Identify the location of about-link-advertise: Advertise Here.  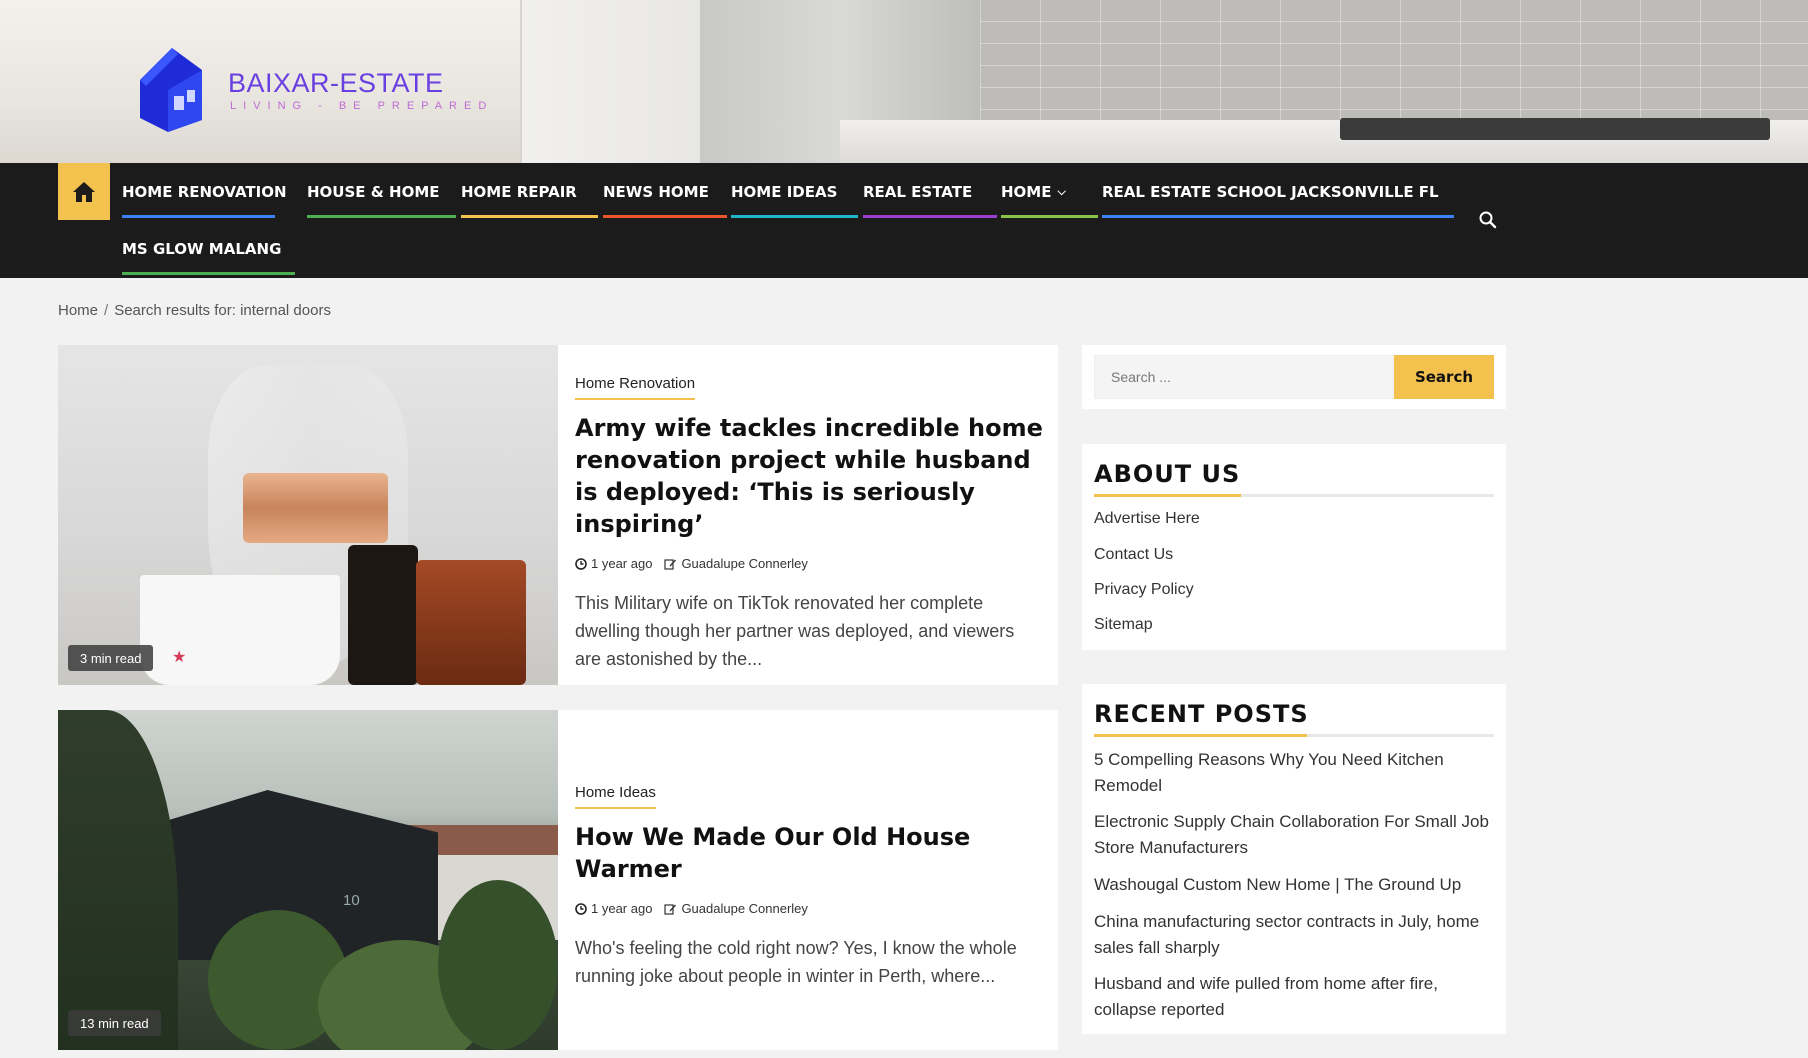
(1147, 519).